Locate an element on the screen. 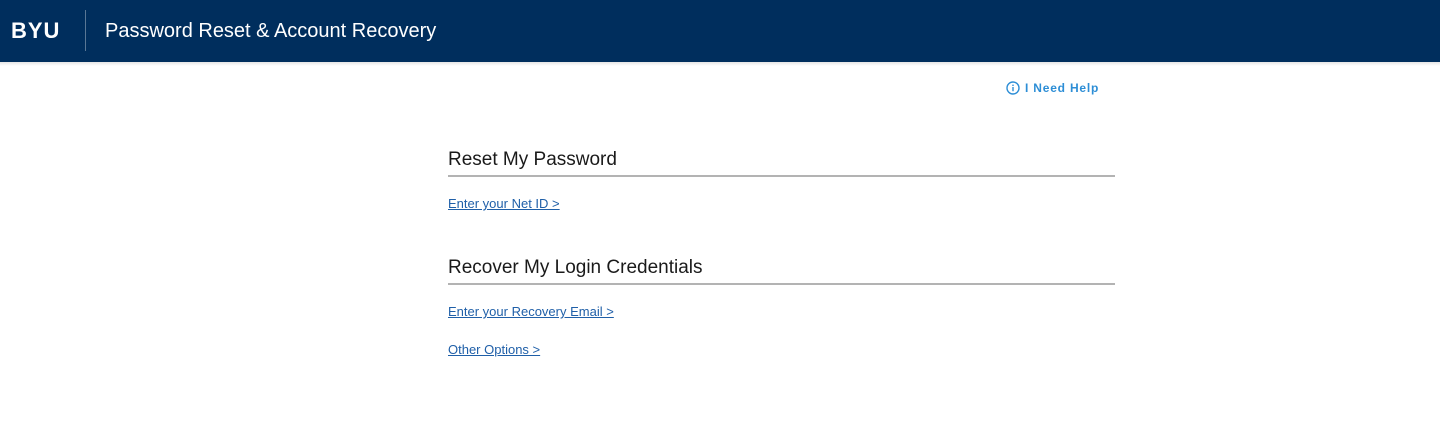 This screenshot has height=434, width=1440. page-title: Password Reset & Account Recovery is located at coordinates (271, 31).